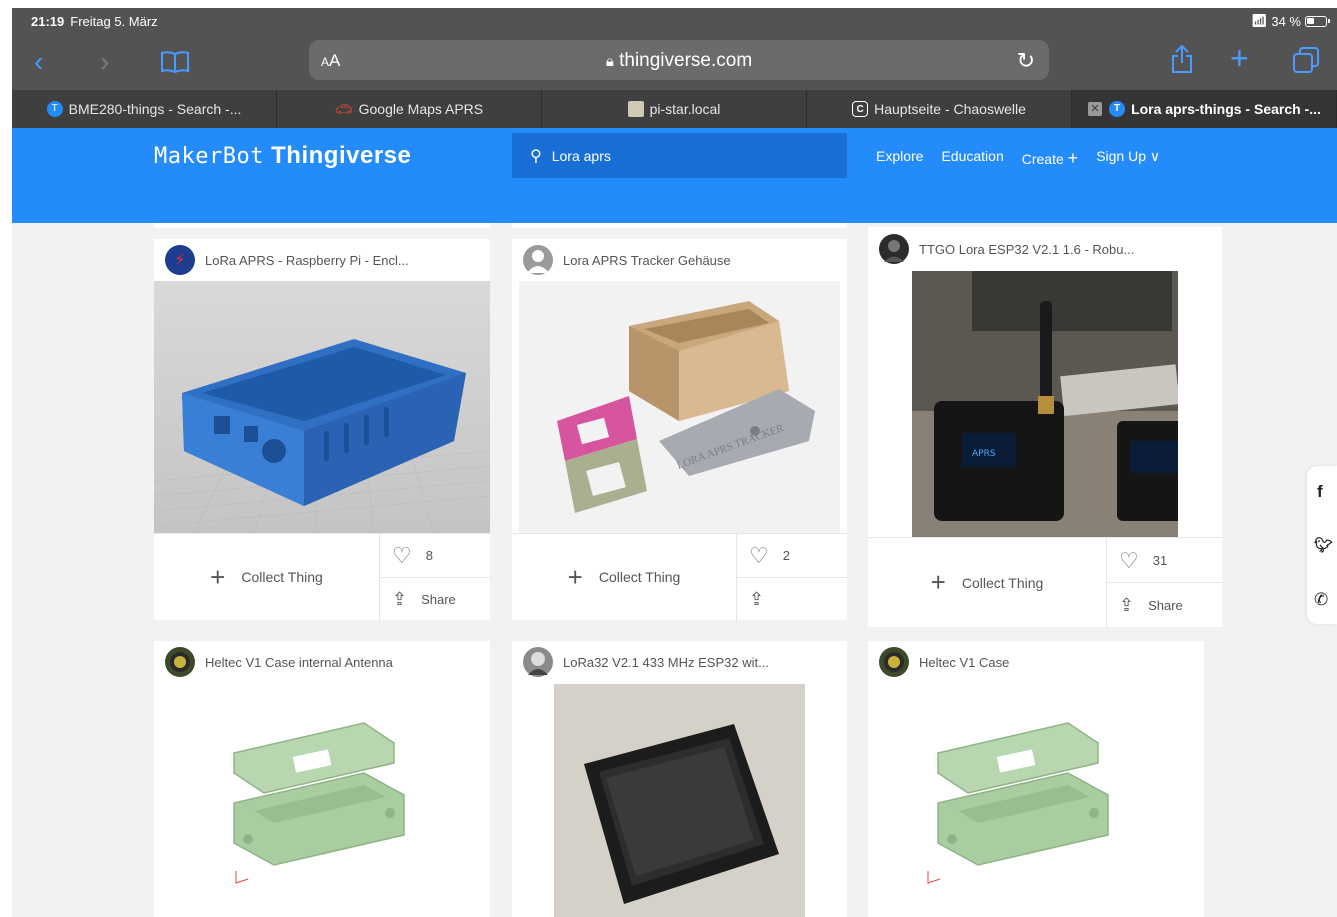 This screenshot has width=1337, height=917. Describe the element at coordinates (679, 155) in the screenshot. I see `search-input: ⚲ Lora aprs` at that location.